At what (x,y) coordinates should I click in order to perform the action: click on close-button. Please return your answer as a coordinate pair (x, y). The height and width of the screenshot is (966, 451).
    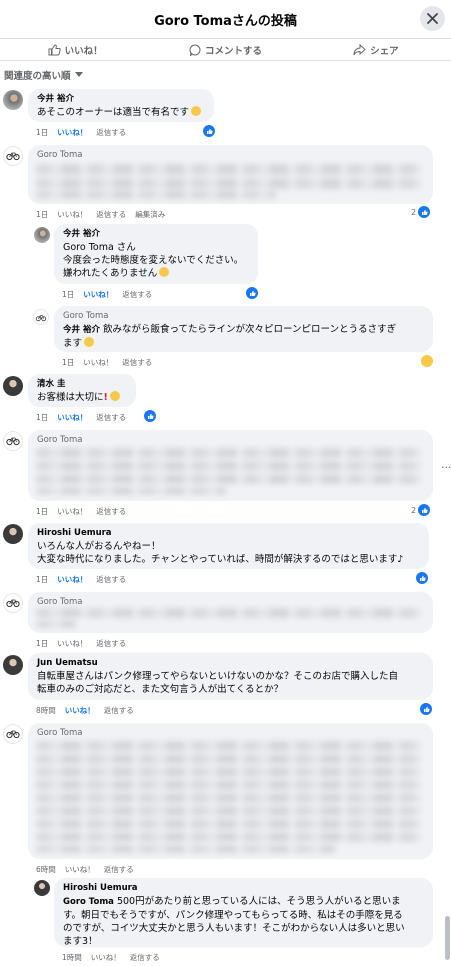
    Looking at the image, I should click on (432, 18).